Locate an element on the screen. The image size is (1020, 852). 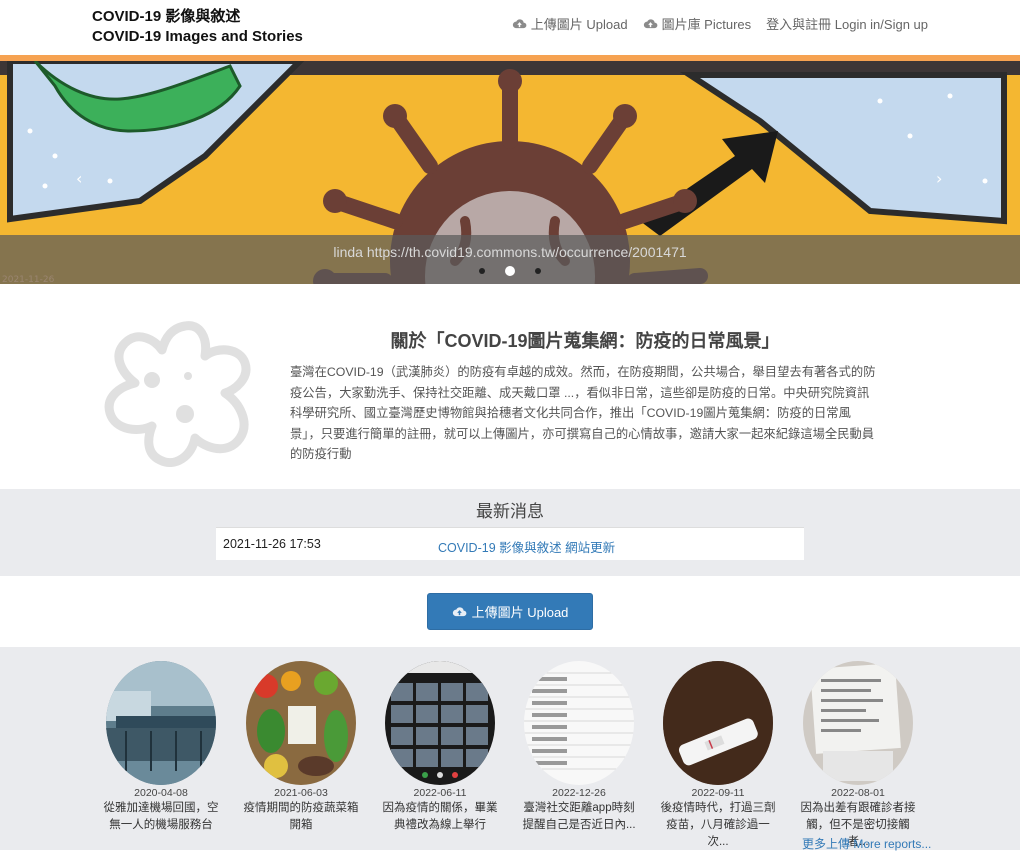
chevron-left-icon: ‹ is located at coordinates (79, 178).